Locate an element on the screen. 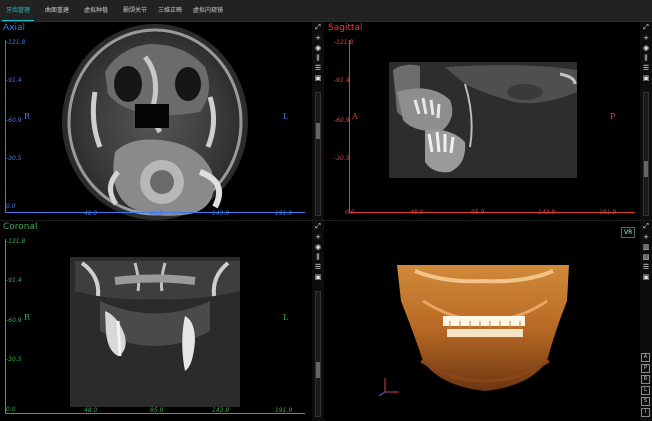 The image size is (652, 421). histogram-icon: ▥ is located at coordinates (646, 247).